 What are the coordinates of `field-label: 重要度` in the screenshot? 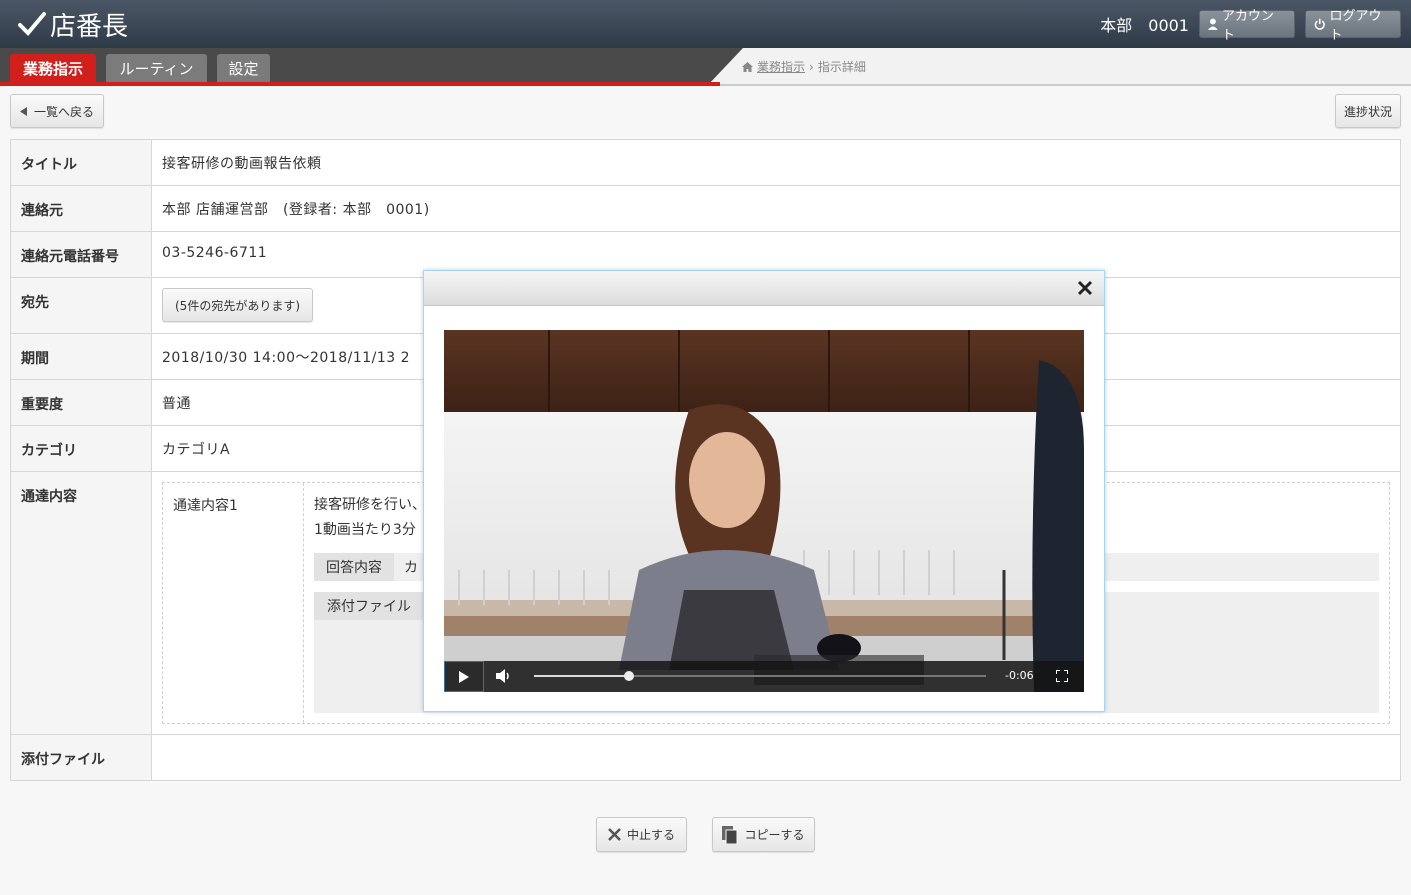 It's located at (81, 402).